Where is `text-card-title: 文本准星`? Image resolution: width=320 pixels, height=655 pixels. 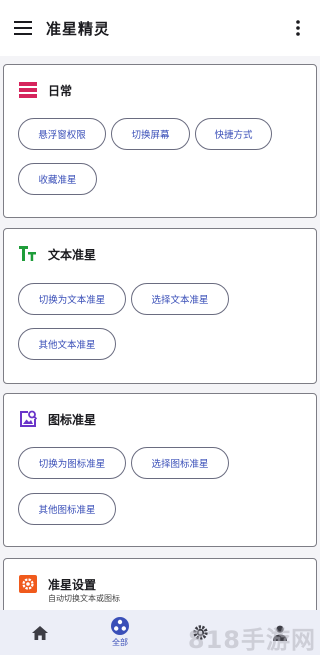
text-card-title: 文本准星 is located at coordinates (72, 254).